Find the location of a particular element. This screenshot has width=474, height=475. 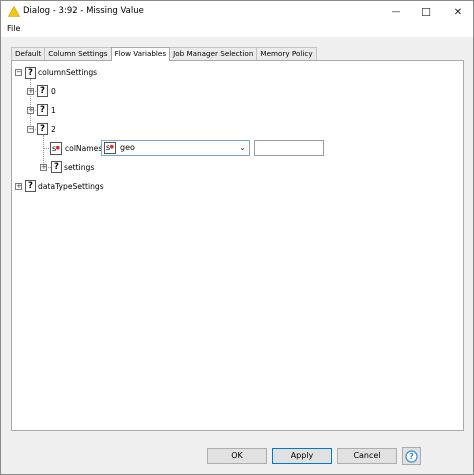

tab-memory-policy: Memory Policy is located at coordinates (286, 53).